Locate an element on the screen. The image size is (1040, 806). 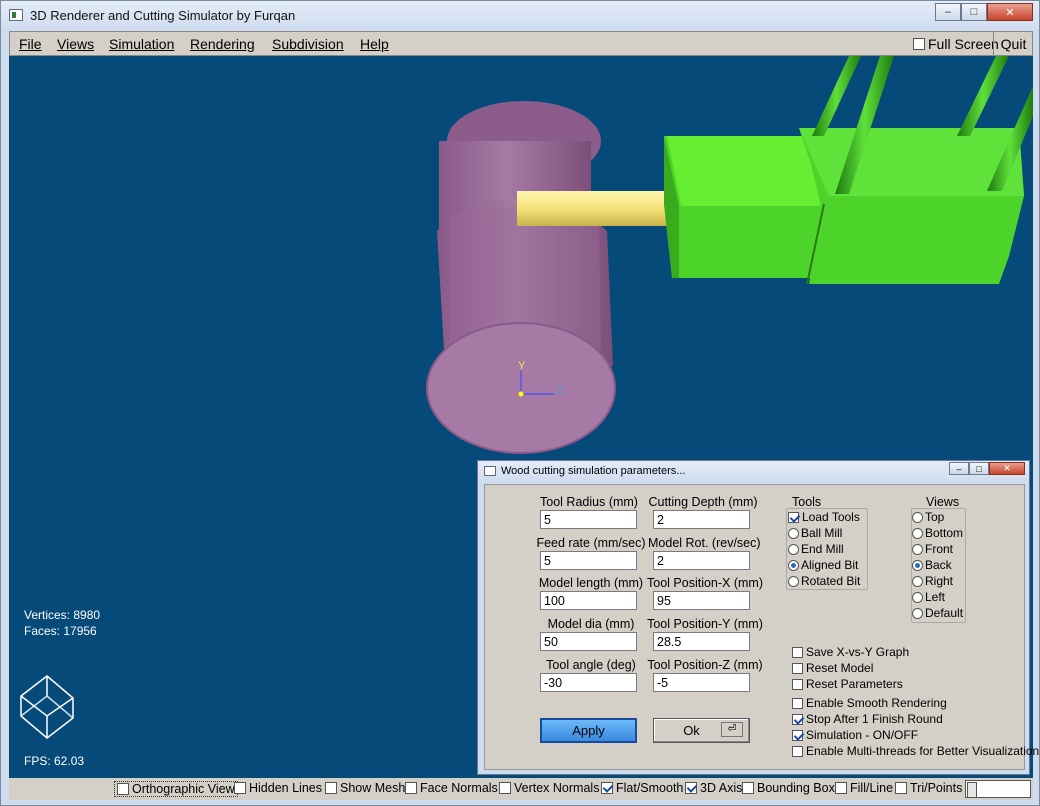
close-button: ✕ is located at coordinates (1010, 12).